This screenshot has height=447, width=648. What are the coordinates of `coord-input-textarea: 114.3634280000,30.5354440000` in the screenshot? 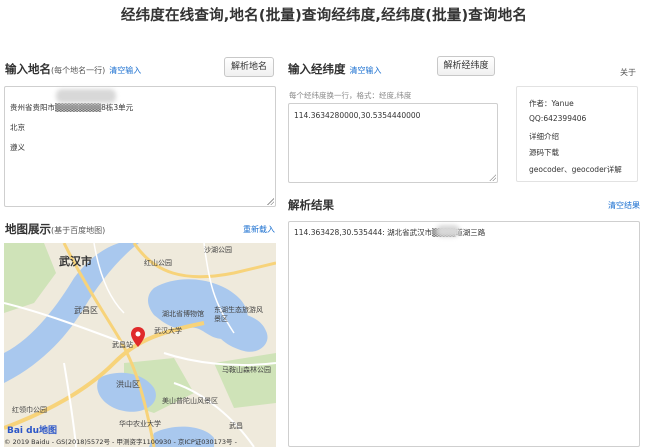 It's located at (393, 143).